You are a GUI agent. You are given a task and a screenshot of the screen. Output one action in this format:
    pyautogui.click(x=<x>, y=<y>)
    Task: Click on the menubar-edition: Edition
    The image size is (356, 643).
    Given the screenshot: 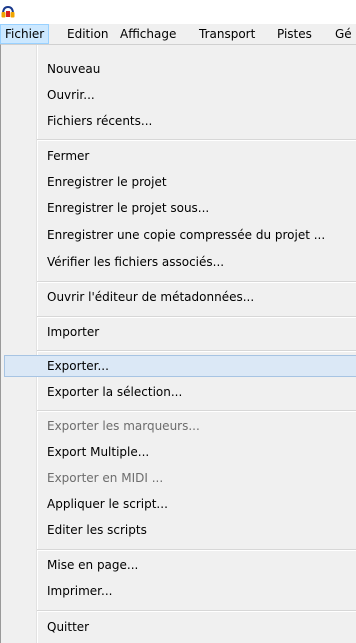 What is the action you would take?
    pyautogui.click(x=88, y=34)
    